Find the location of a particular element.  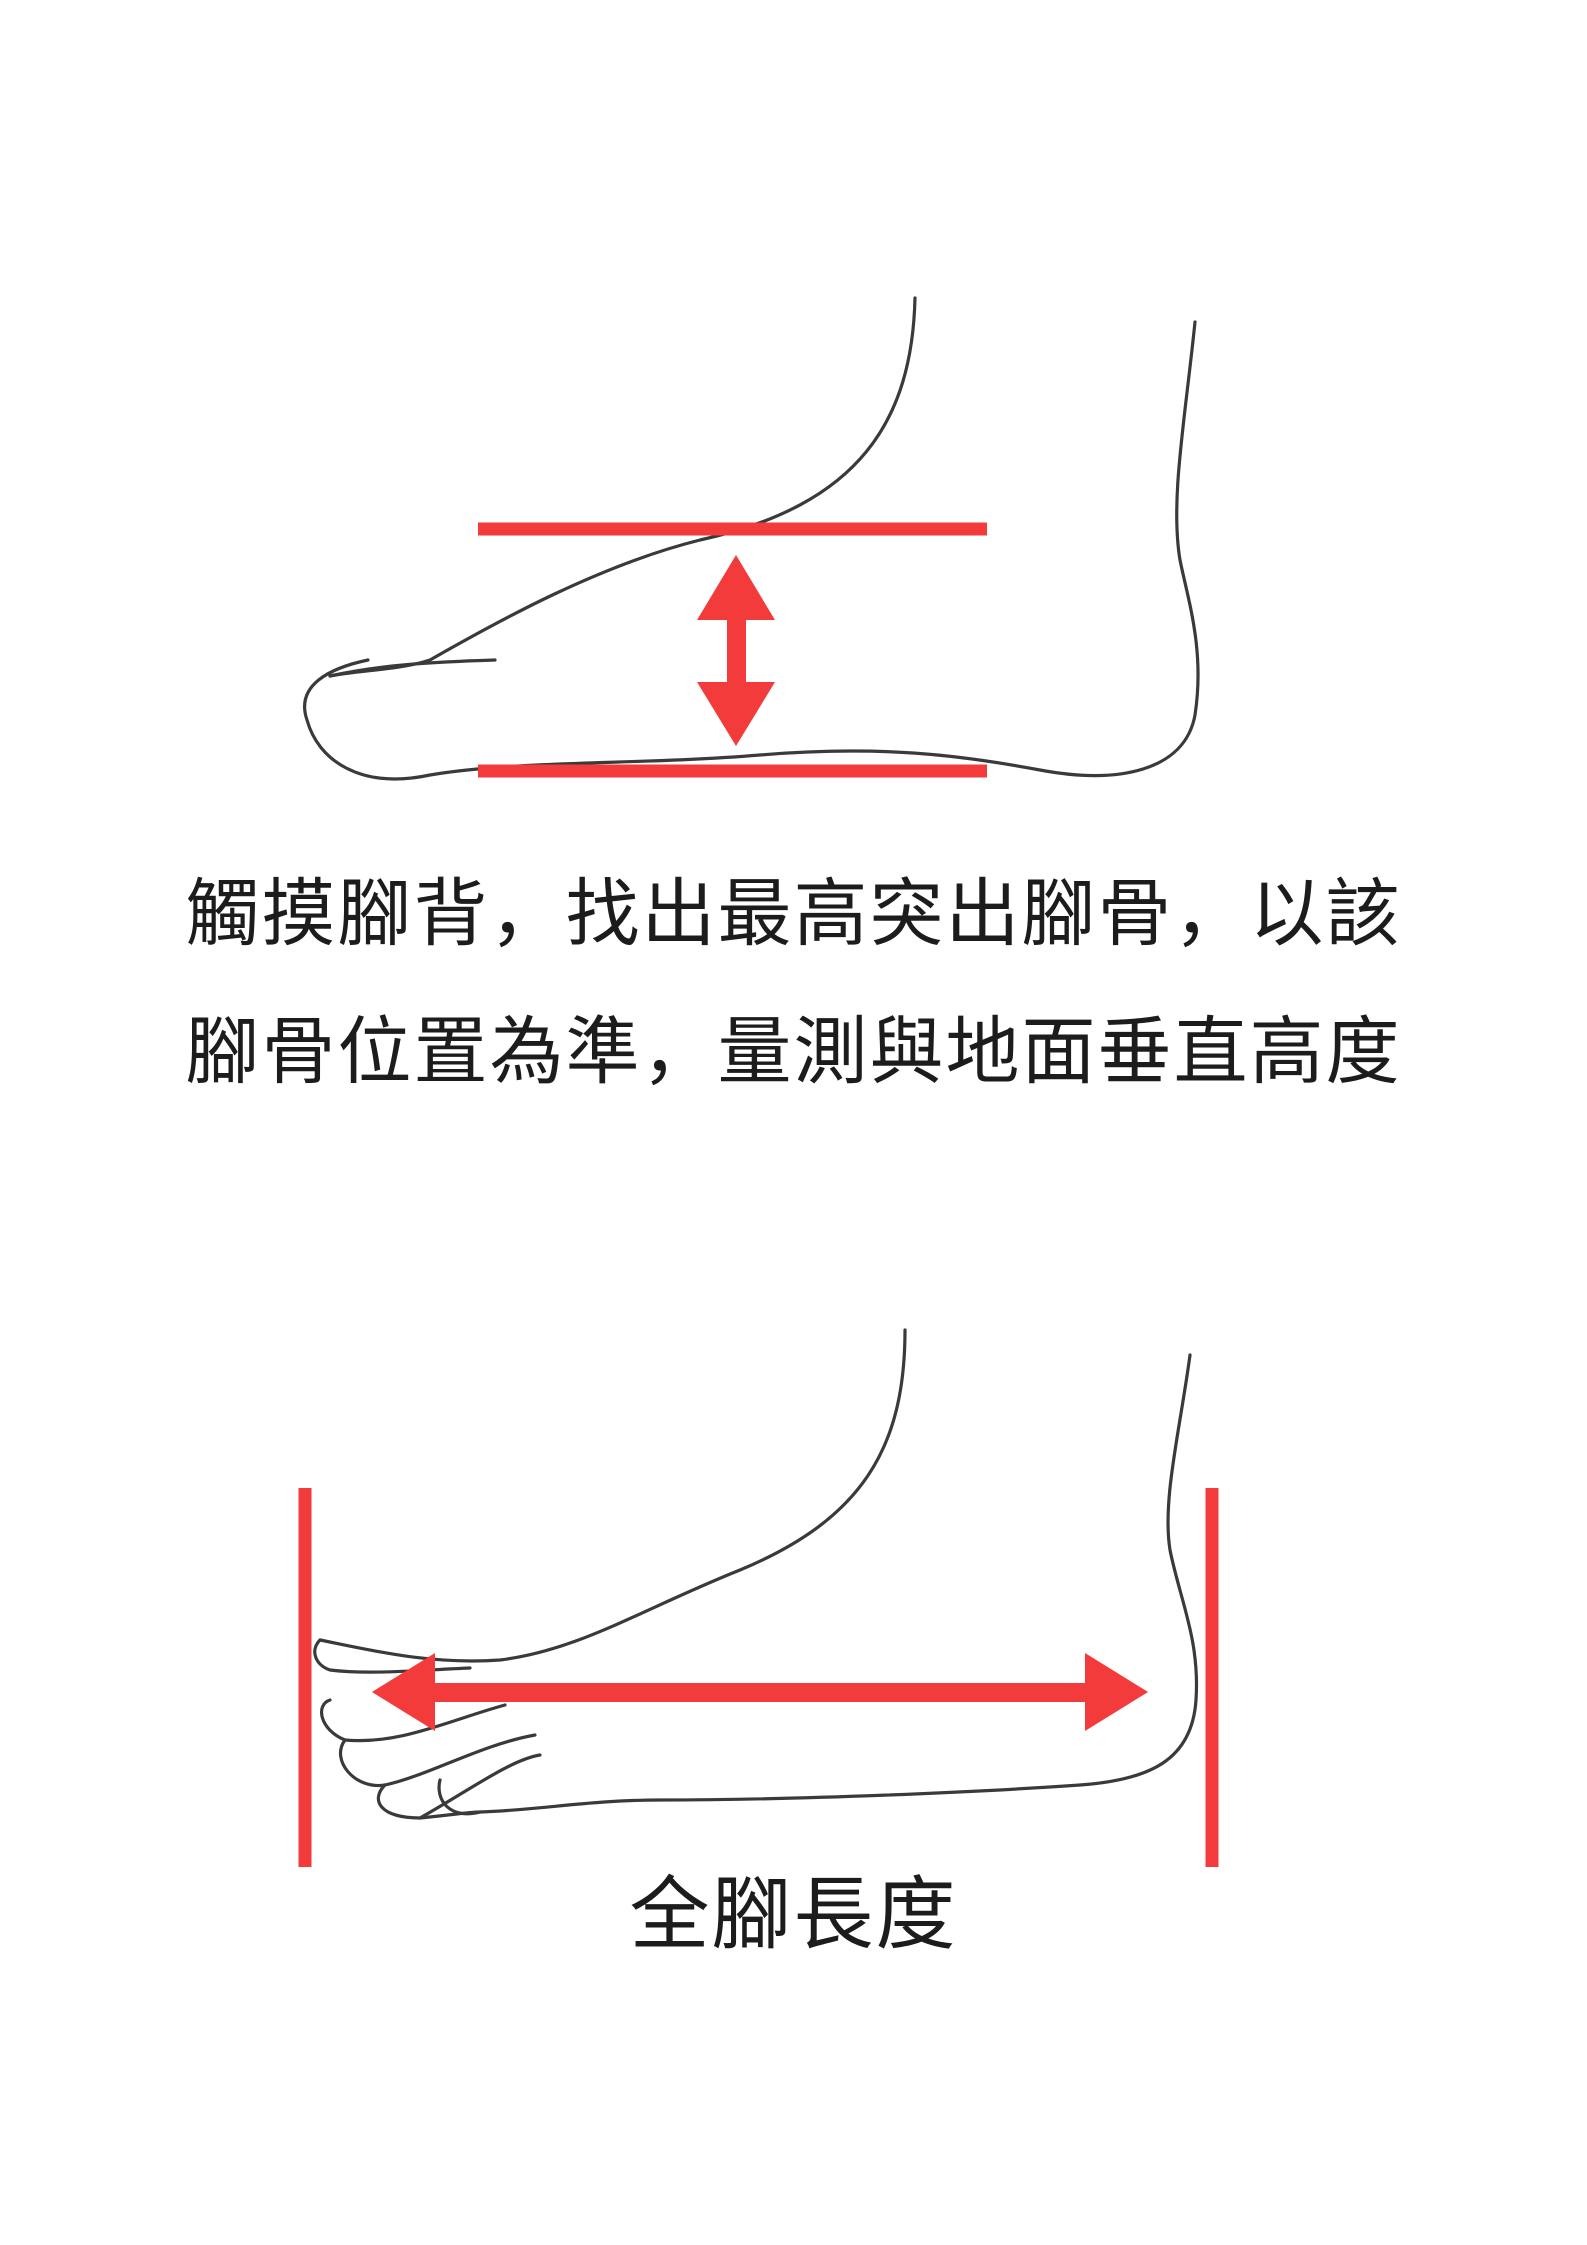

horizontal-double-arrow is located at coordinates (760, 1692).